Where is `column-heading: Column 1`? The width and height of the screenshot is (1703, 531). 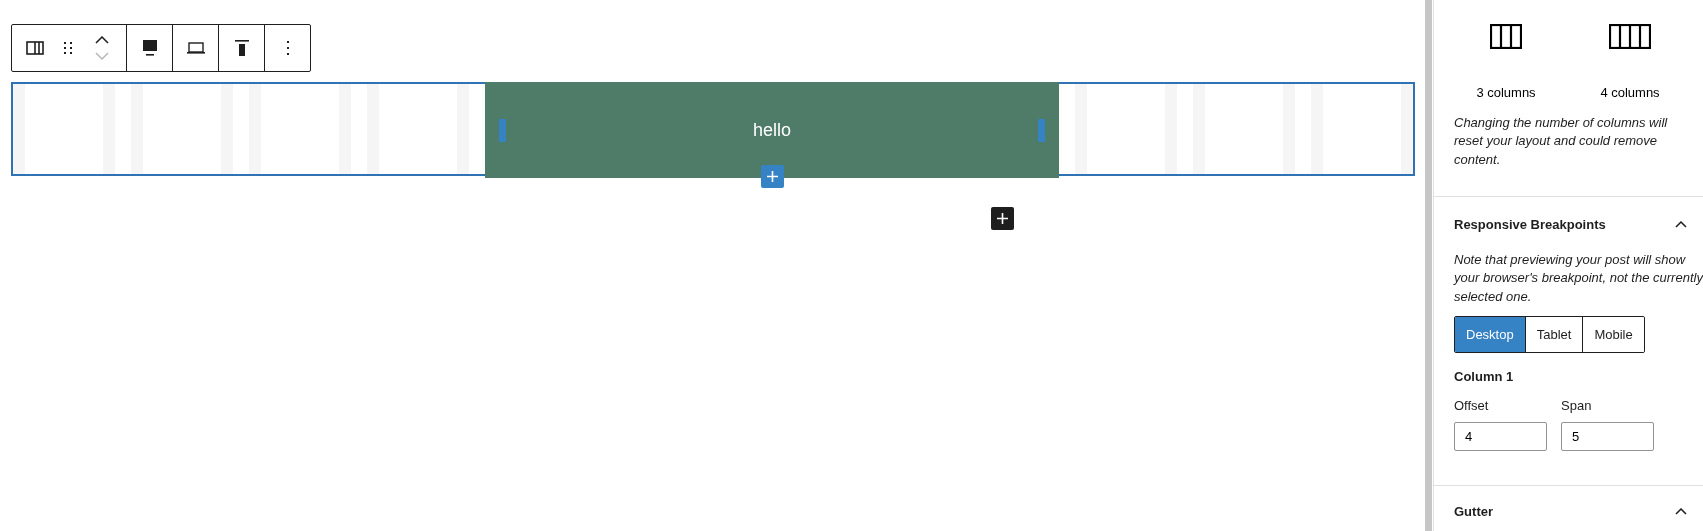
column-heading: Column 1 is located at coordinates (1484, 377).